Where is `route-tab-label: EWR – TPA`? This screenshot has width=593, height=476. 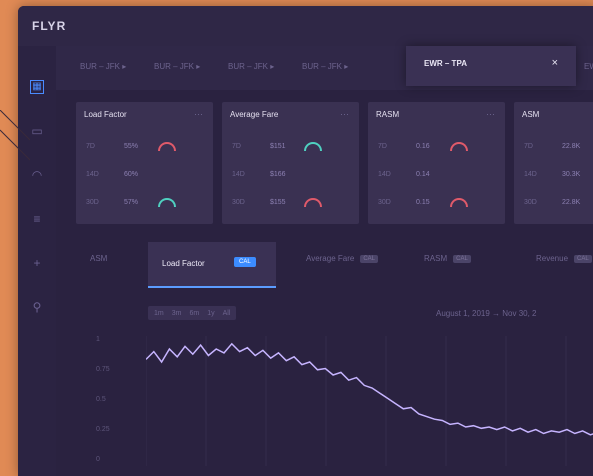 route-tab-label: EWR – TPA is located at coordinates (445, 63).